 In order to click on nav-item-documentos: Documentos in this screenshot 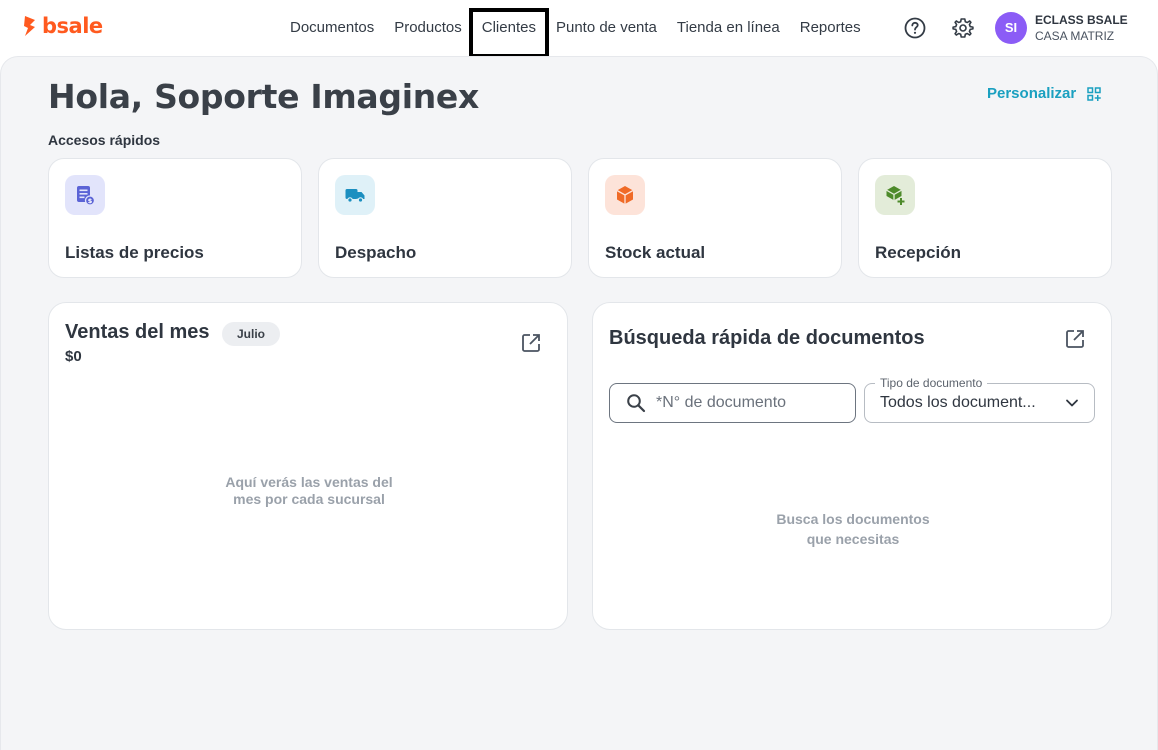, I will do `click(332, 28)`.